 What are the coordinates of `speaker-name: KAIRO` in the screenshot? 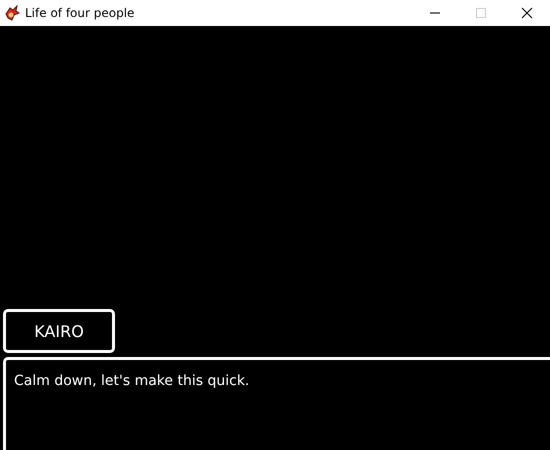 It's located at (59, 331).